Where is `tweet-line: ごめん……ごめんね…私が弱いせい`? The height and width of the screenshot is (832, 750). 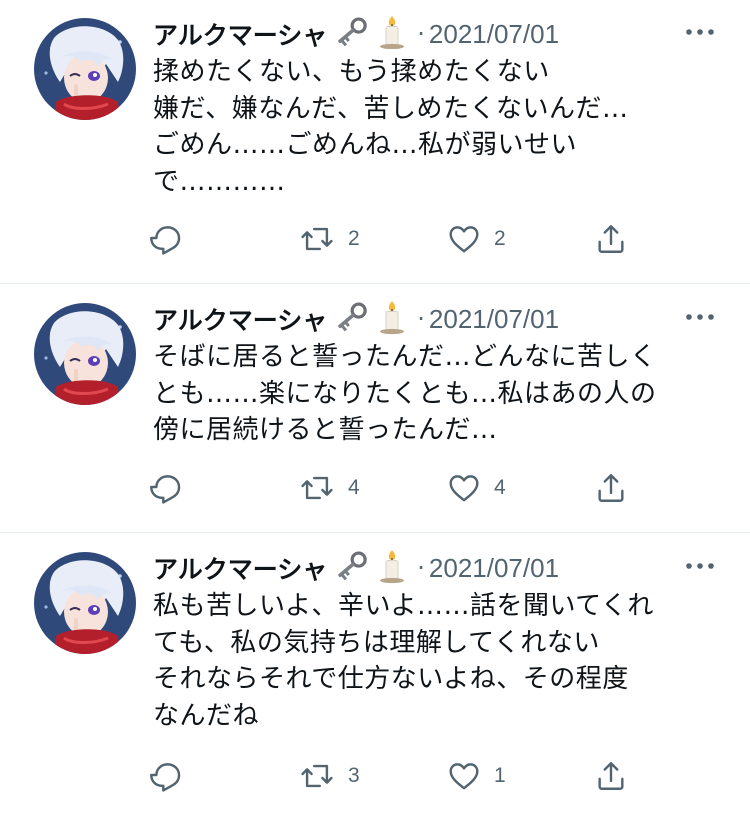
tweet-line: ごめん……ごめんね…私が弱いせい is located at coordinates (365, 145).